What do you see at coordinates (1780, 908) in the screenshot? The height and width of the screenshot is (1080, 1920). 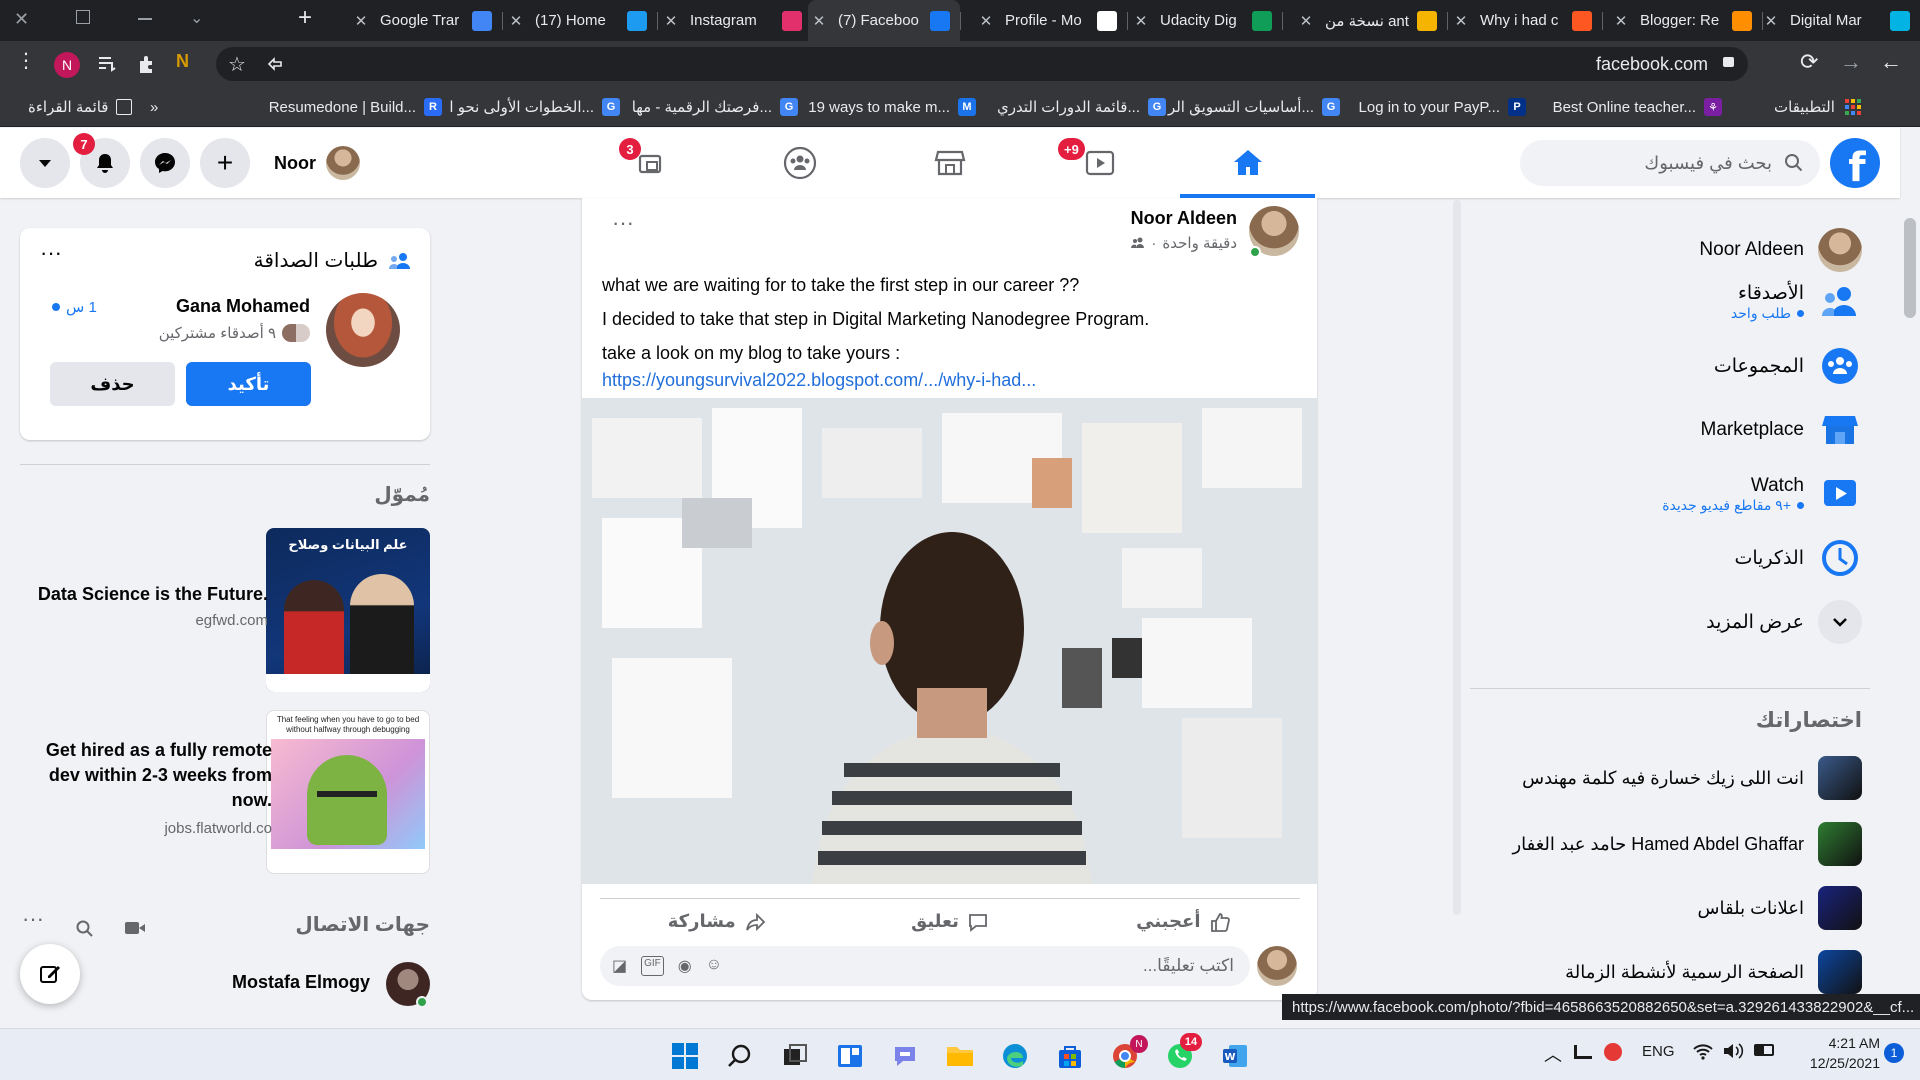 I see `shortcut-item: اعلانات بلقاس` at bounding box center [1780, 908].